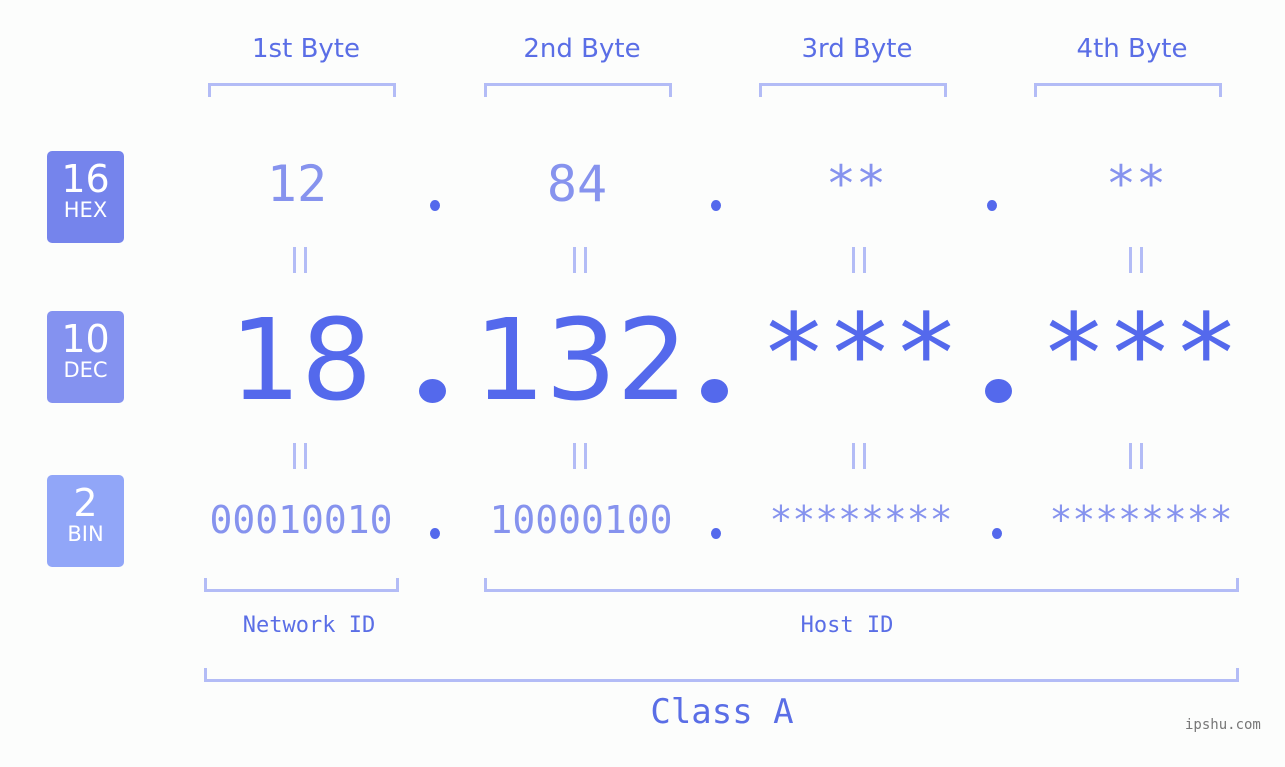 Image resolution: width=1285 pixels, height=767 pixels. What do you see at coordinates (306, 49) in the screenshot?
I see `byte-header-1: 1st Byte` at bounding box center [306, 49].